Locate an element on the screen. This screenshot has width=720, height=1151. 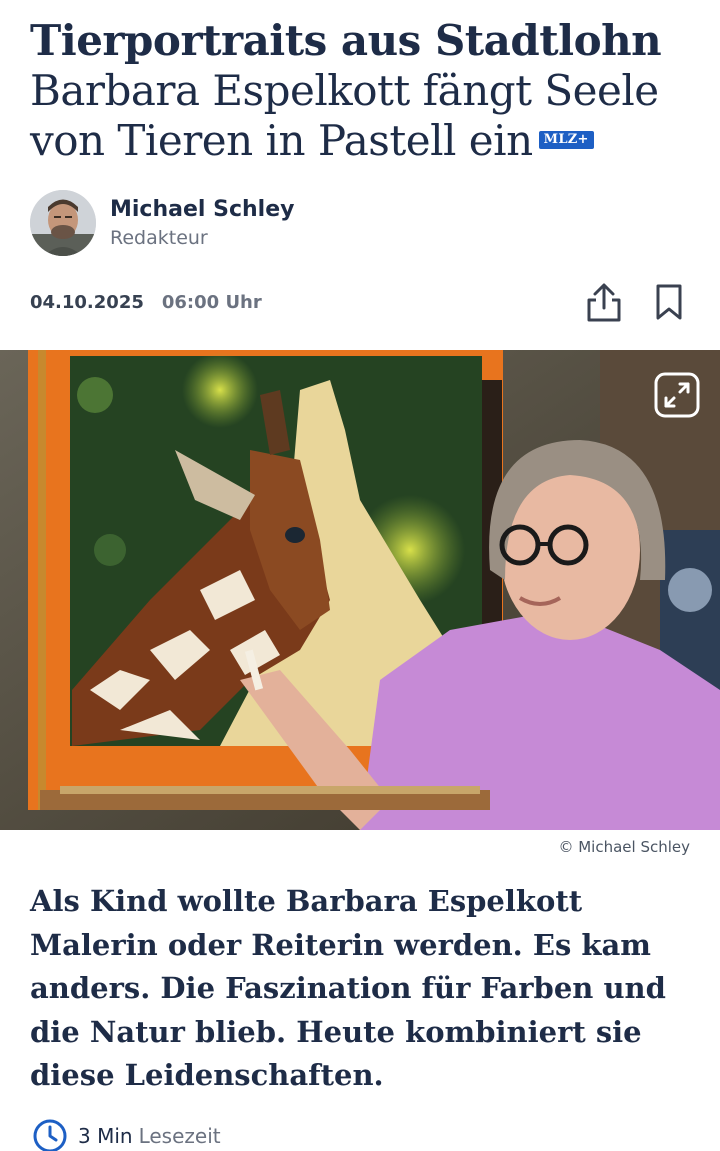
author-photo is located at coordinates (63, 223).